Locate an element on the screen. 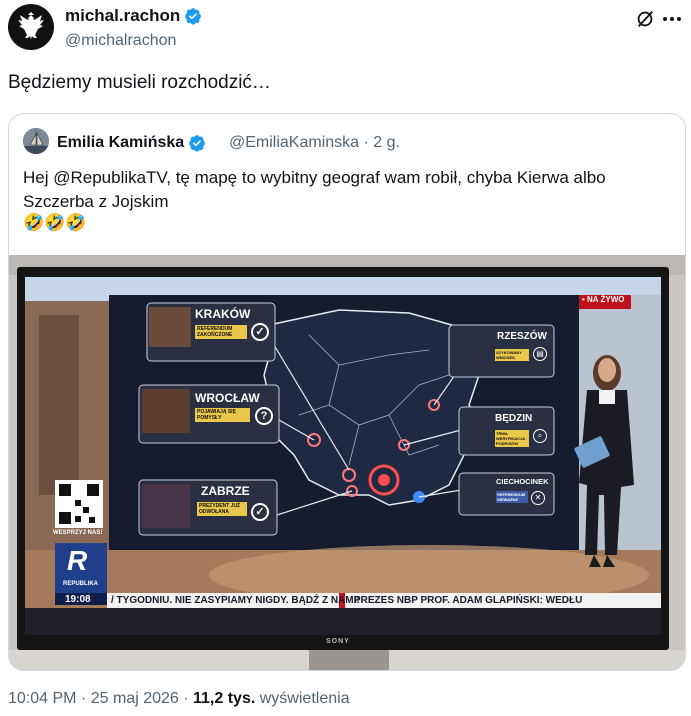  views-label: wyświetlenia is located at coordinates (304, 698).